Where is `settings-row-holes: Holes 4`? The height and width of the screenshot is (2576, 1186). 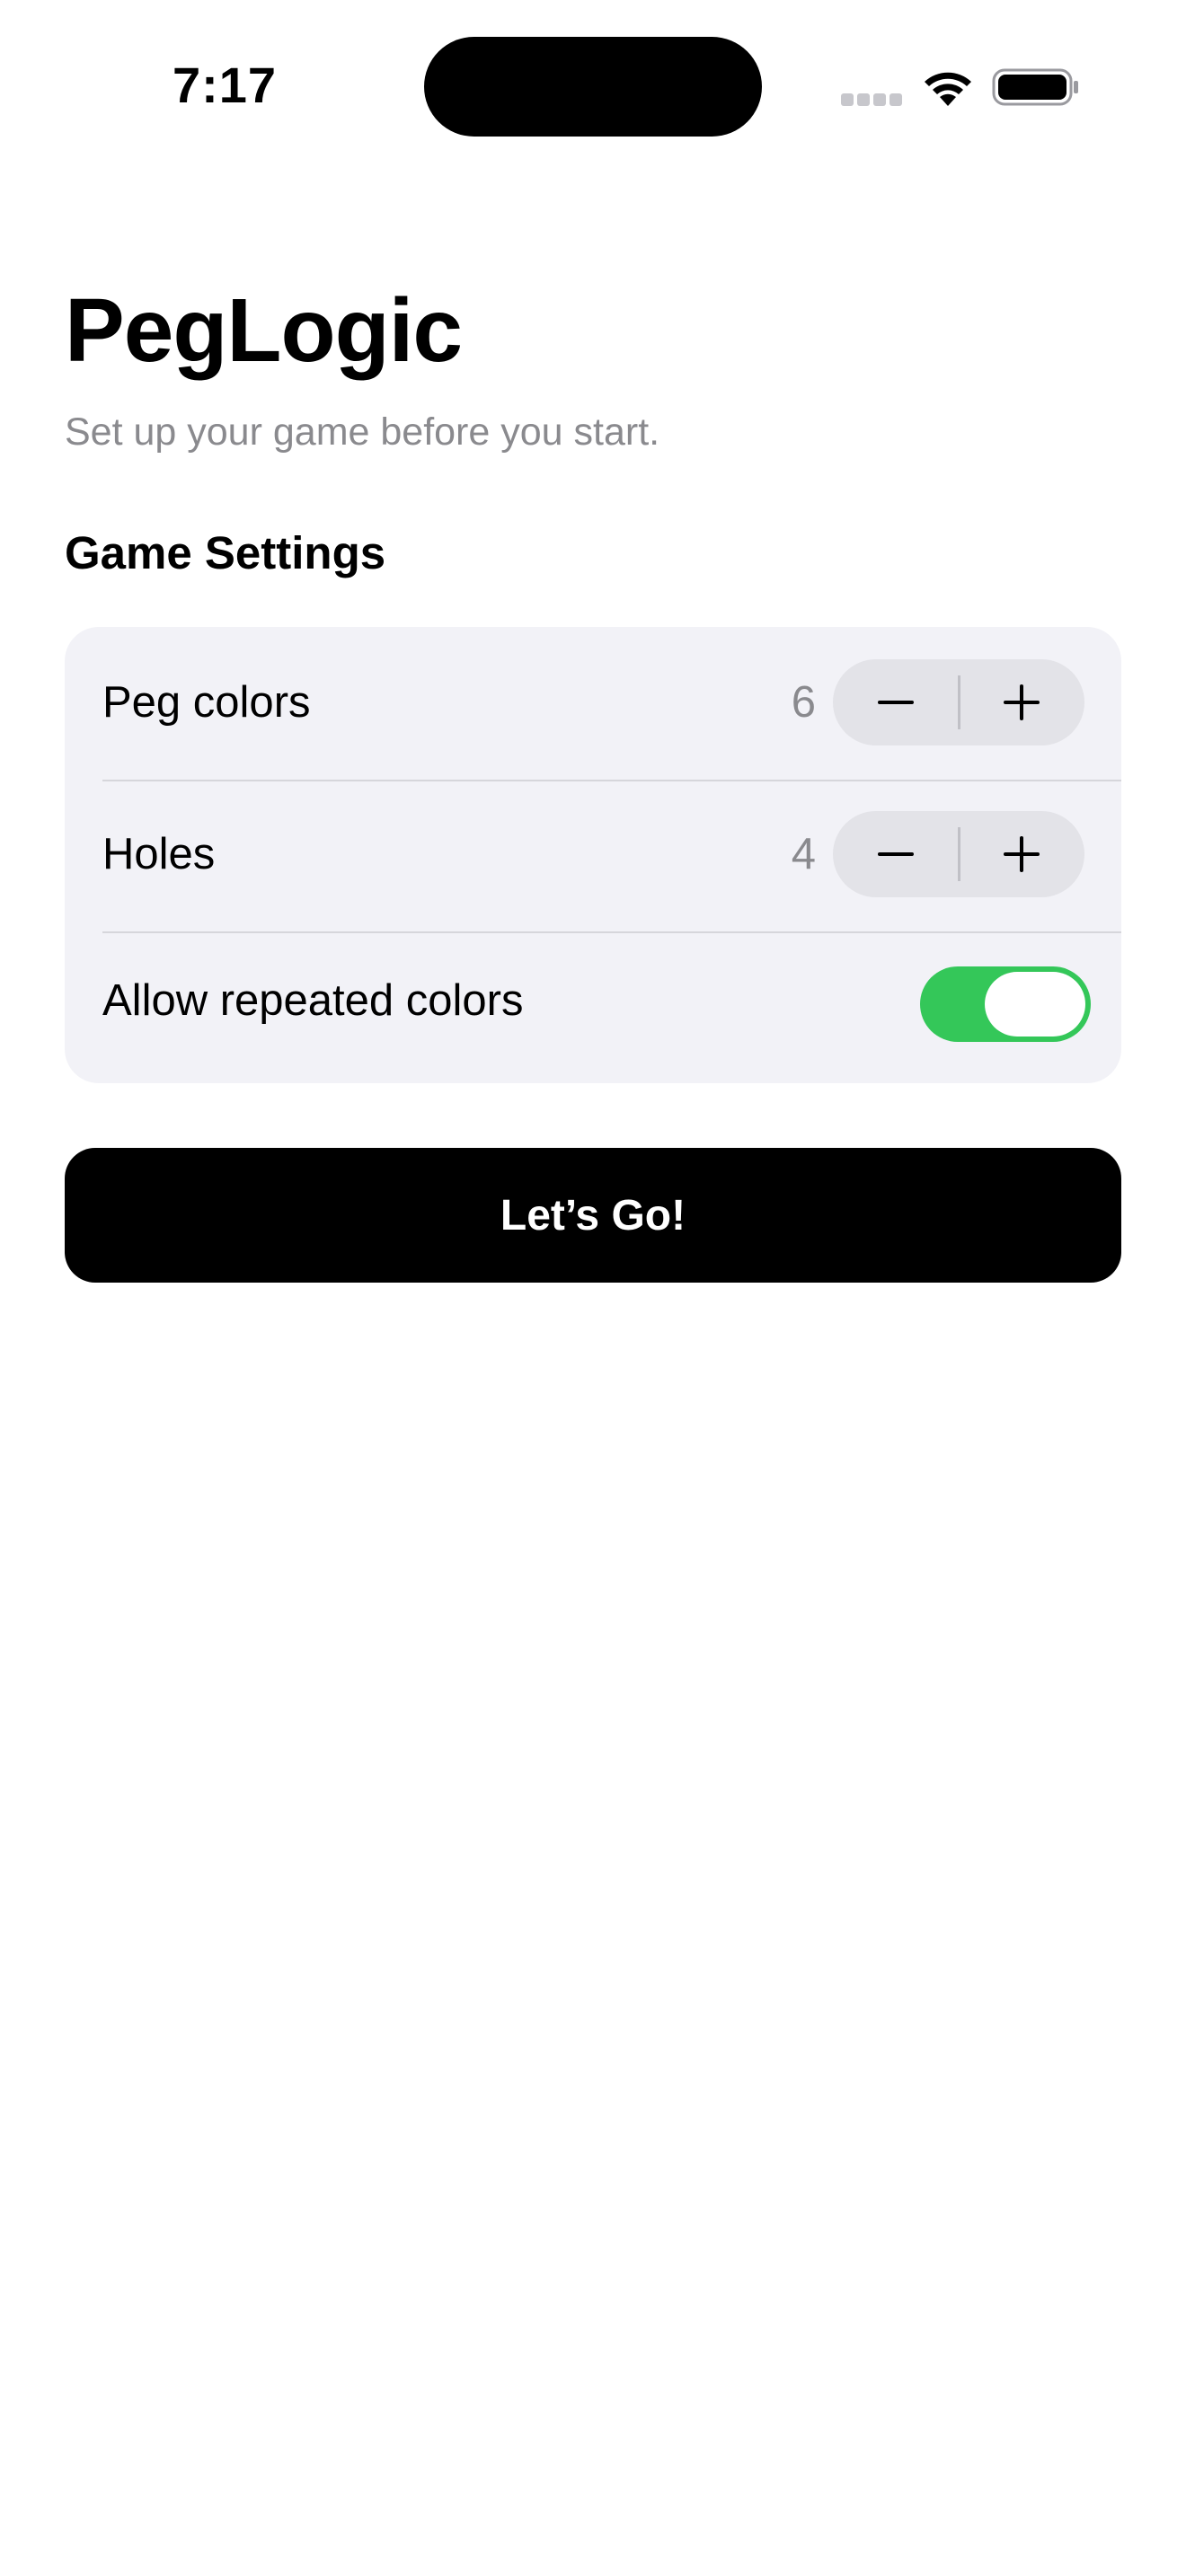 settings-row-holes: Holes 4 is located at coordinates (593, 856).